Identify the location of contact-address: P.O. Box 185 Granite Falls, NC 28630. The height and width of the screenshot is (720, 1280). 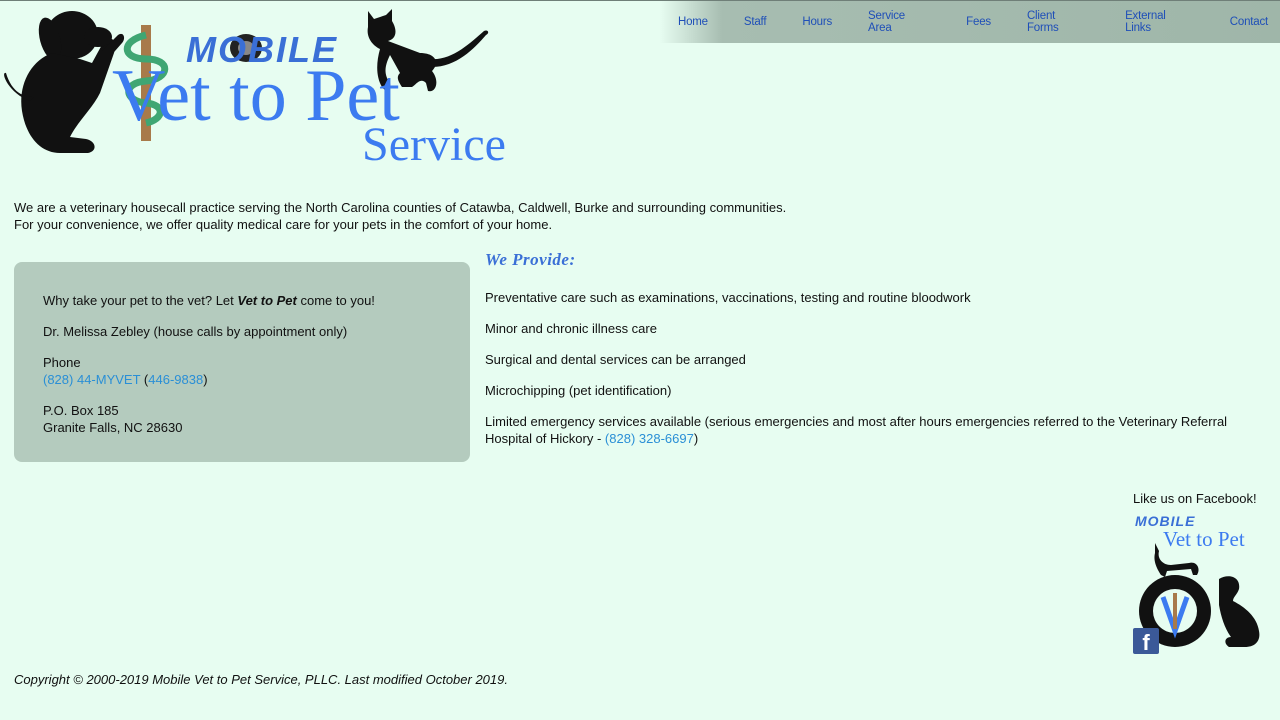
(242, 419).